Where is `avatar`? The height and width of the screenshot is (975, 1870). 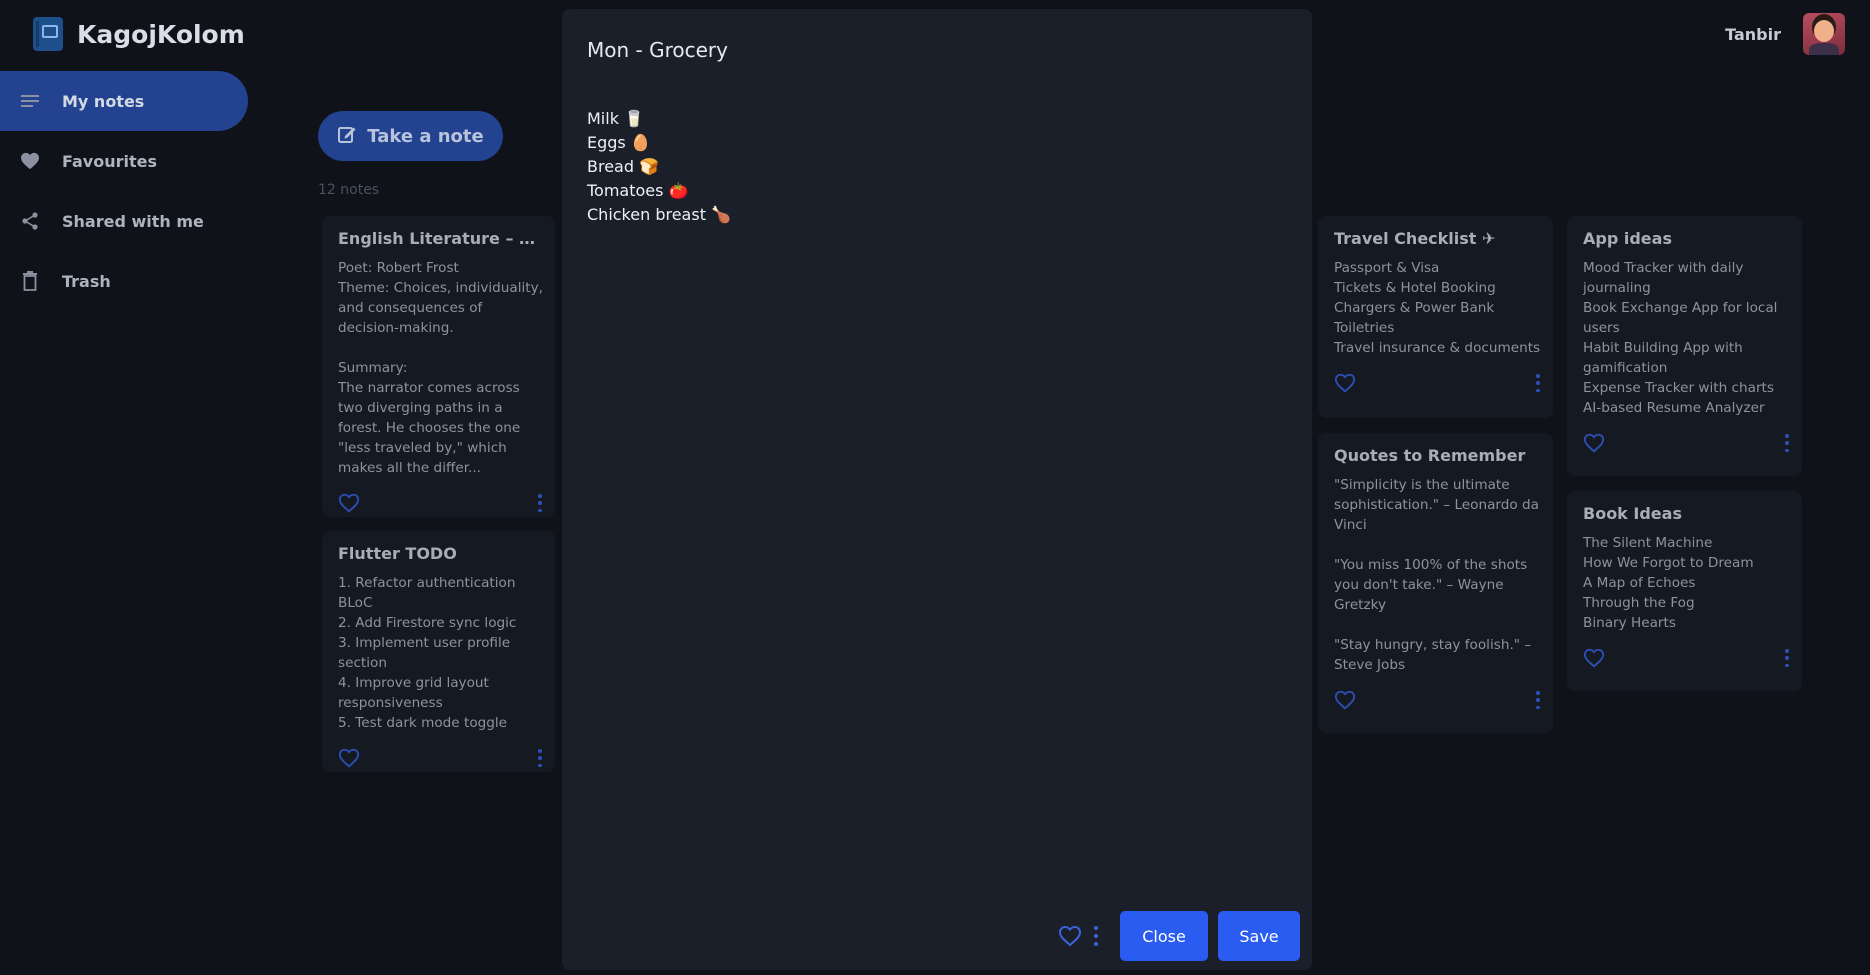
avatar is located at coordinates (1824, 34).